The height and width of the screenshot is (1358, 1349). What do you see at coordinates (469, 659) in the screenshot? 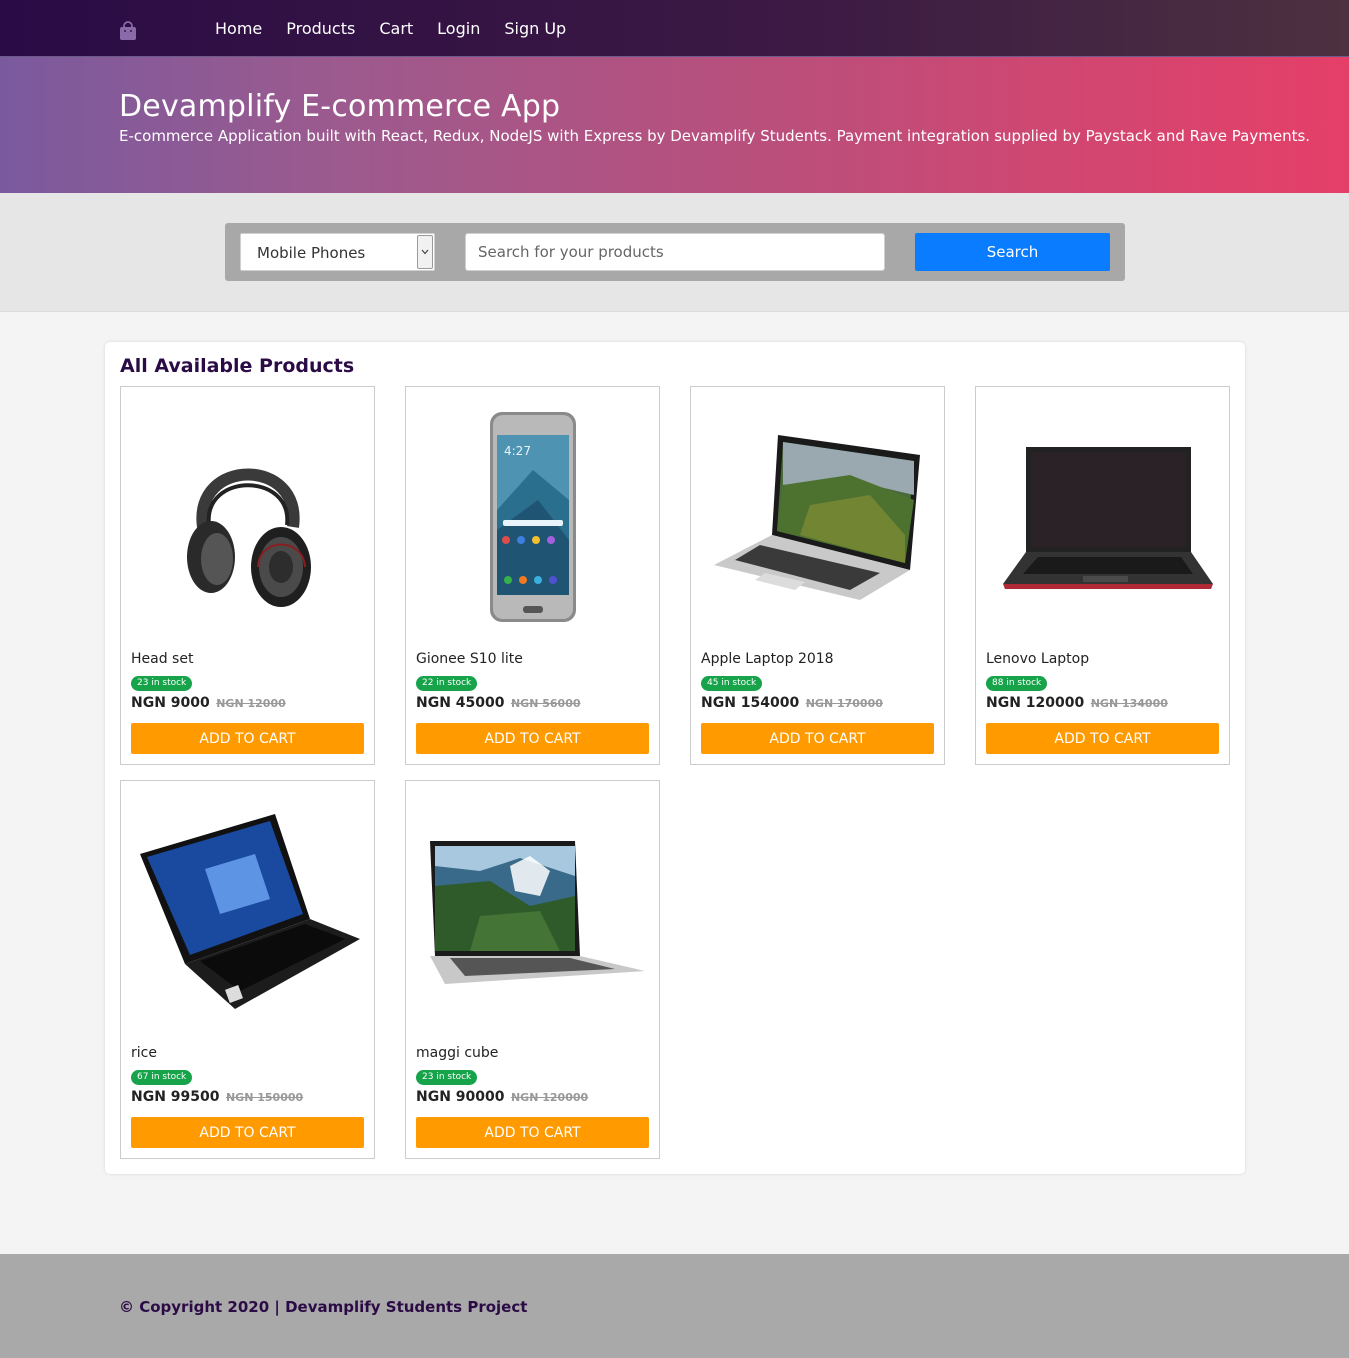
I see `product-name: Gionee S10 lite` at bounding box center [469, 659].